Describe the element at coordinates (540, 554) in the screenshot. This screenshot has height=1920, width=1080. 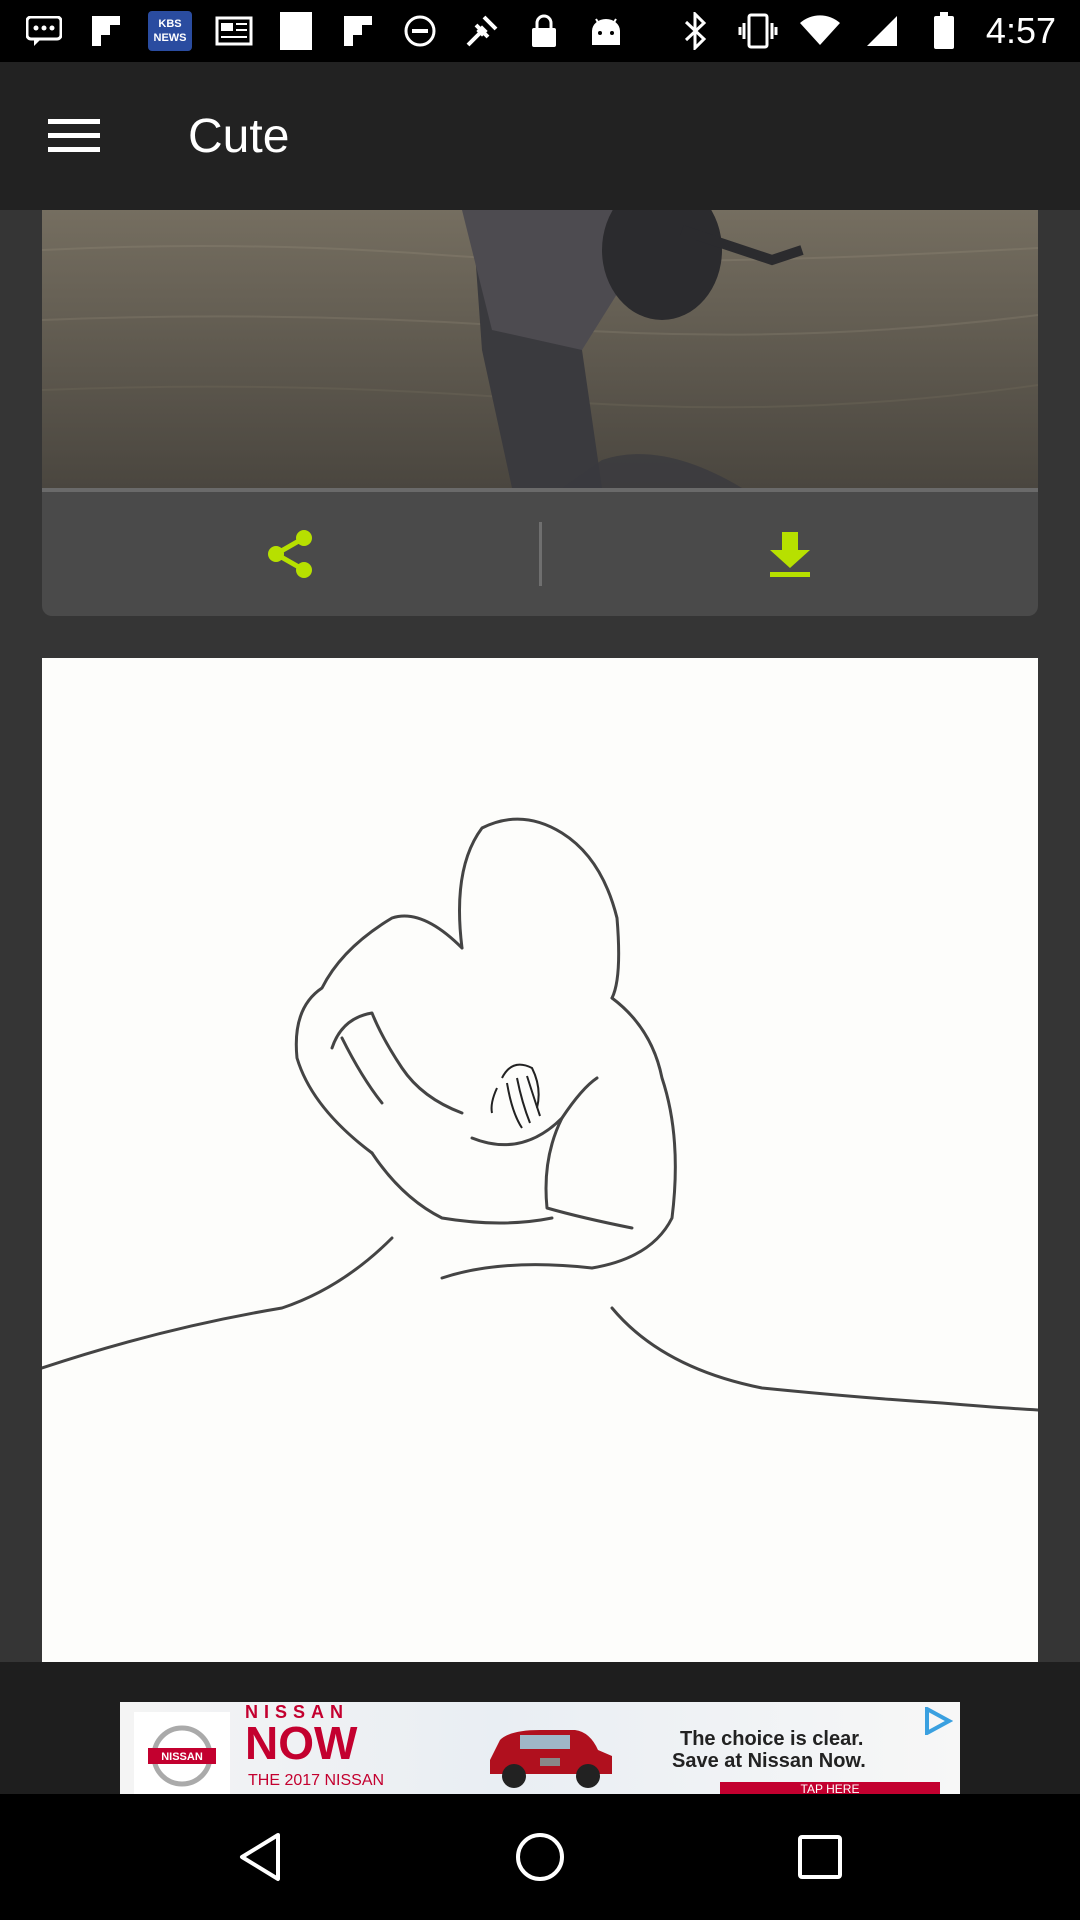
I see `card-actions` at that location.